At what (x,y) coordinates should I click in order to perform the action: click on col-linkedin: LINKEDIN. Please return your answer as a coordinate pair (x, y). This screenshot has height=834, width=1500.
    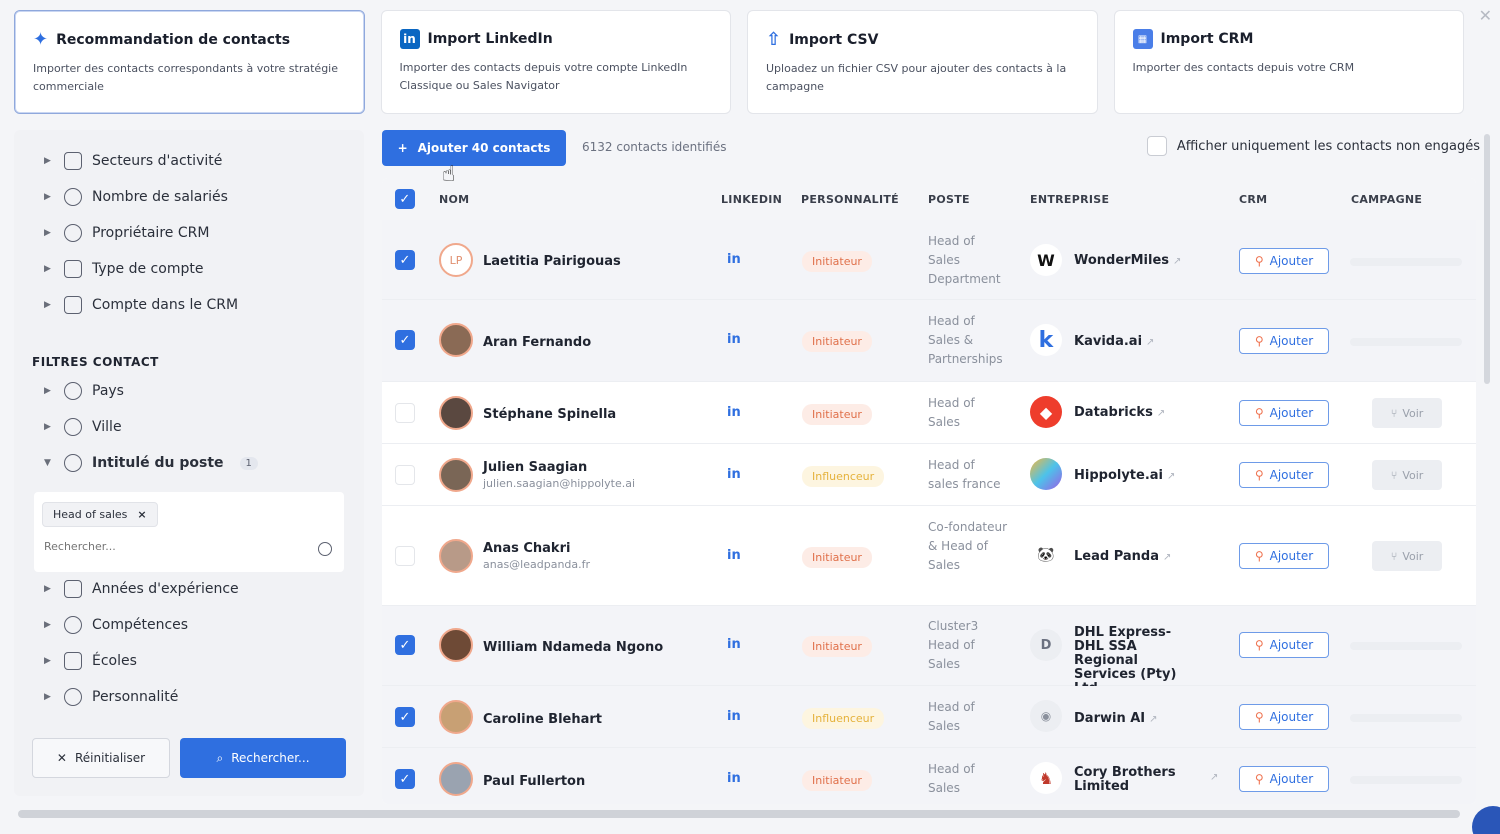
    Looking at the image, I should click on (751, 199).